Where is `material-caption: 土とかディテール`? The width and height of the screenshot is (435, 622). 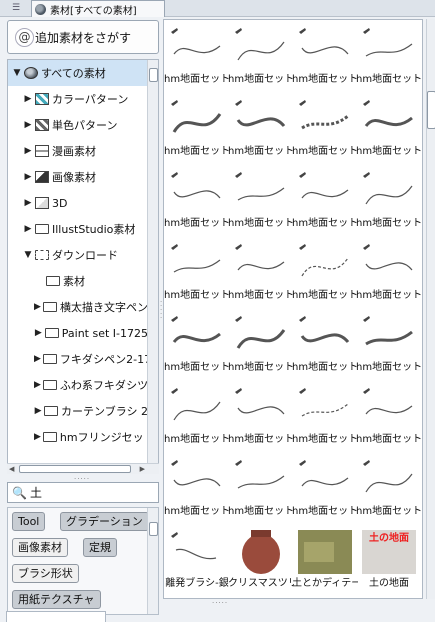
material-caption: 土とかディテール is located at coordinates (325, 583).